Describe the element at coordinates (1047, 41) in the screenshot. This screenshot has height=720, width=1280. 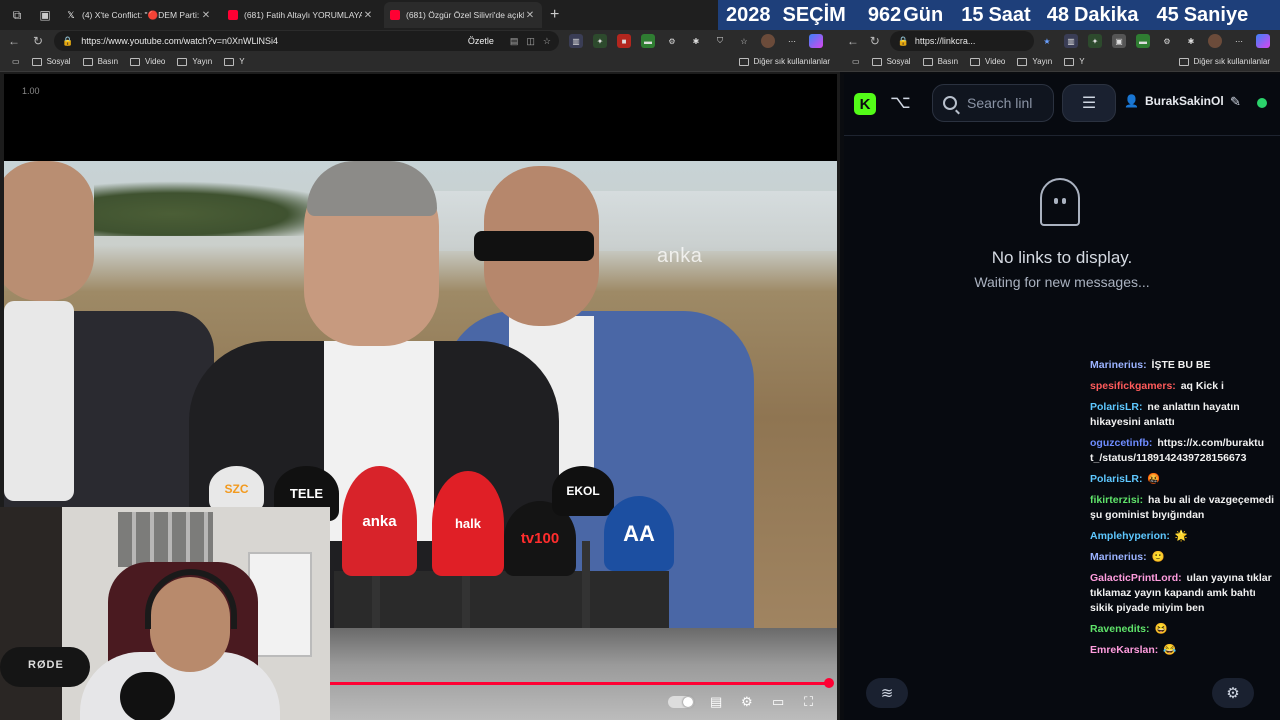
I see `favorite-star-icon: ★` at that location.